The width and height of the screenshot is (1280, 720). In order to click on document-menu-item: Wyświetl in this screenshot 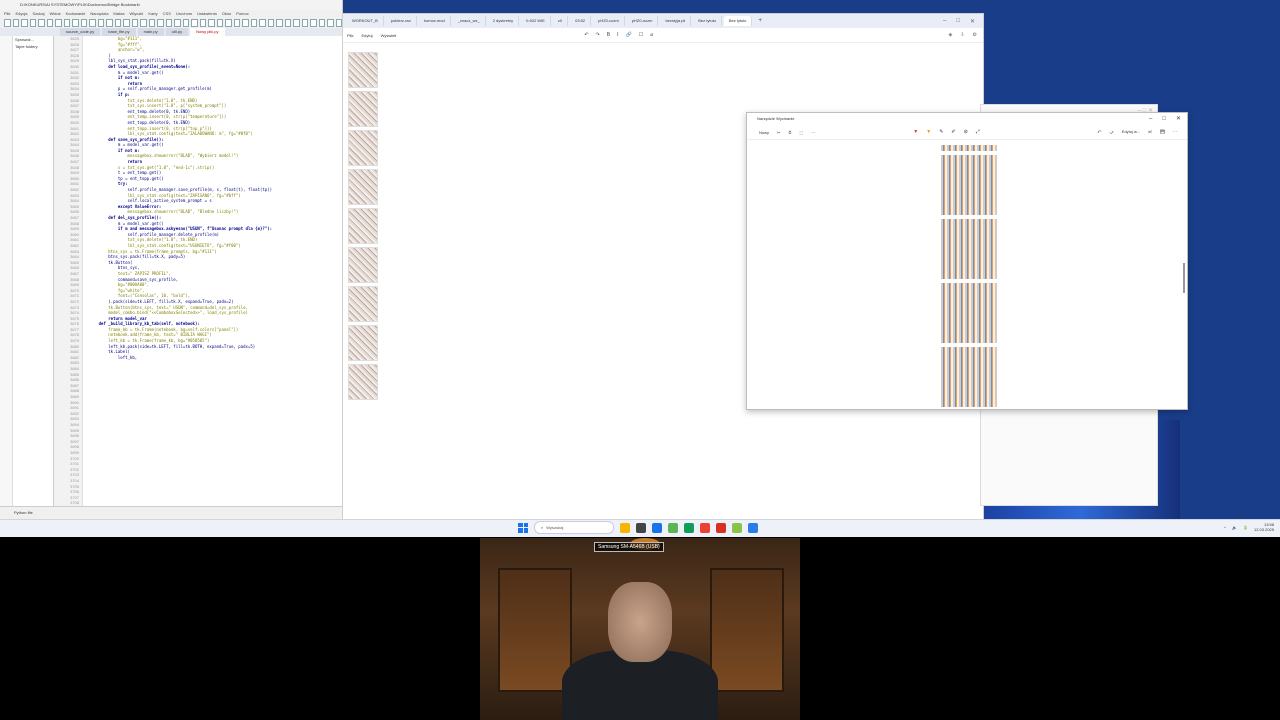, I will do `click(389, 35)`.